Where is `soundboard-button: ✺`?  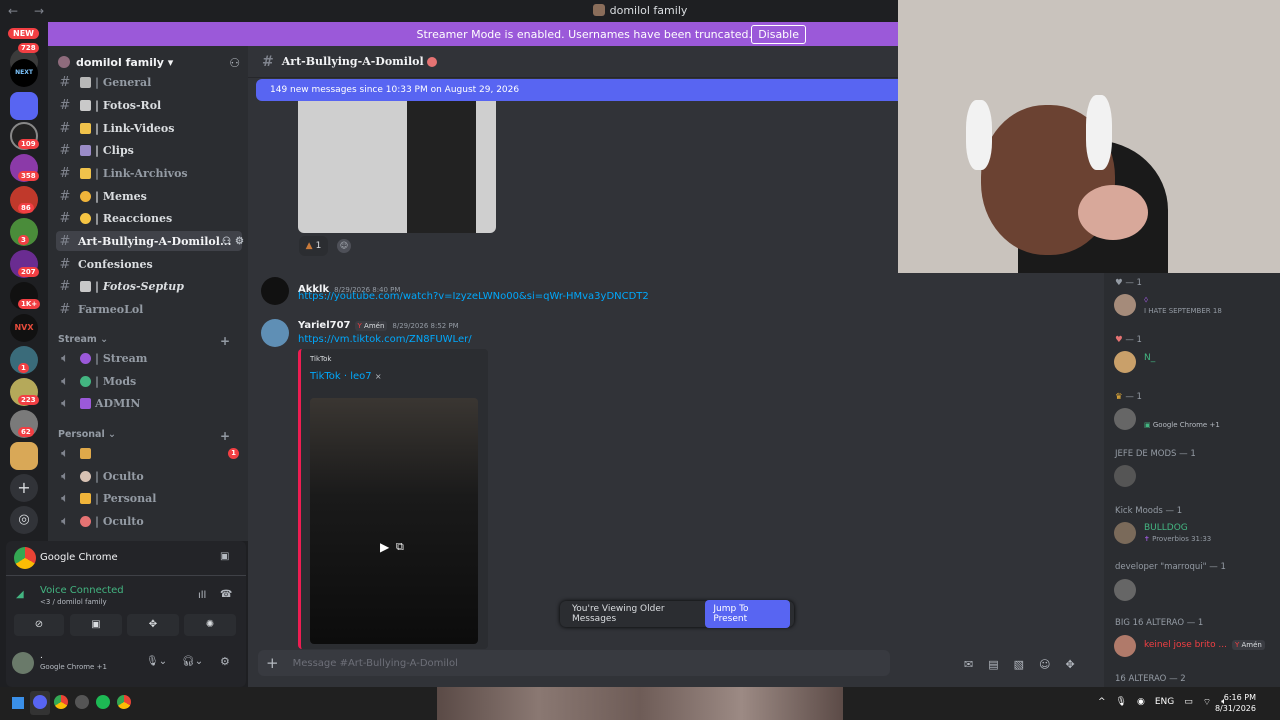 soundboard-button: ✺ is located at coordinates (210, 625).